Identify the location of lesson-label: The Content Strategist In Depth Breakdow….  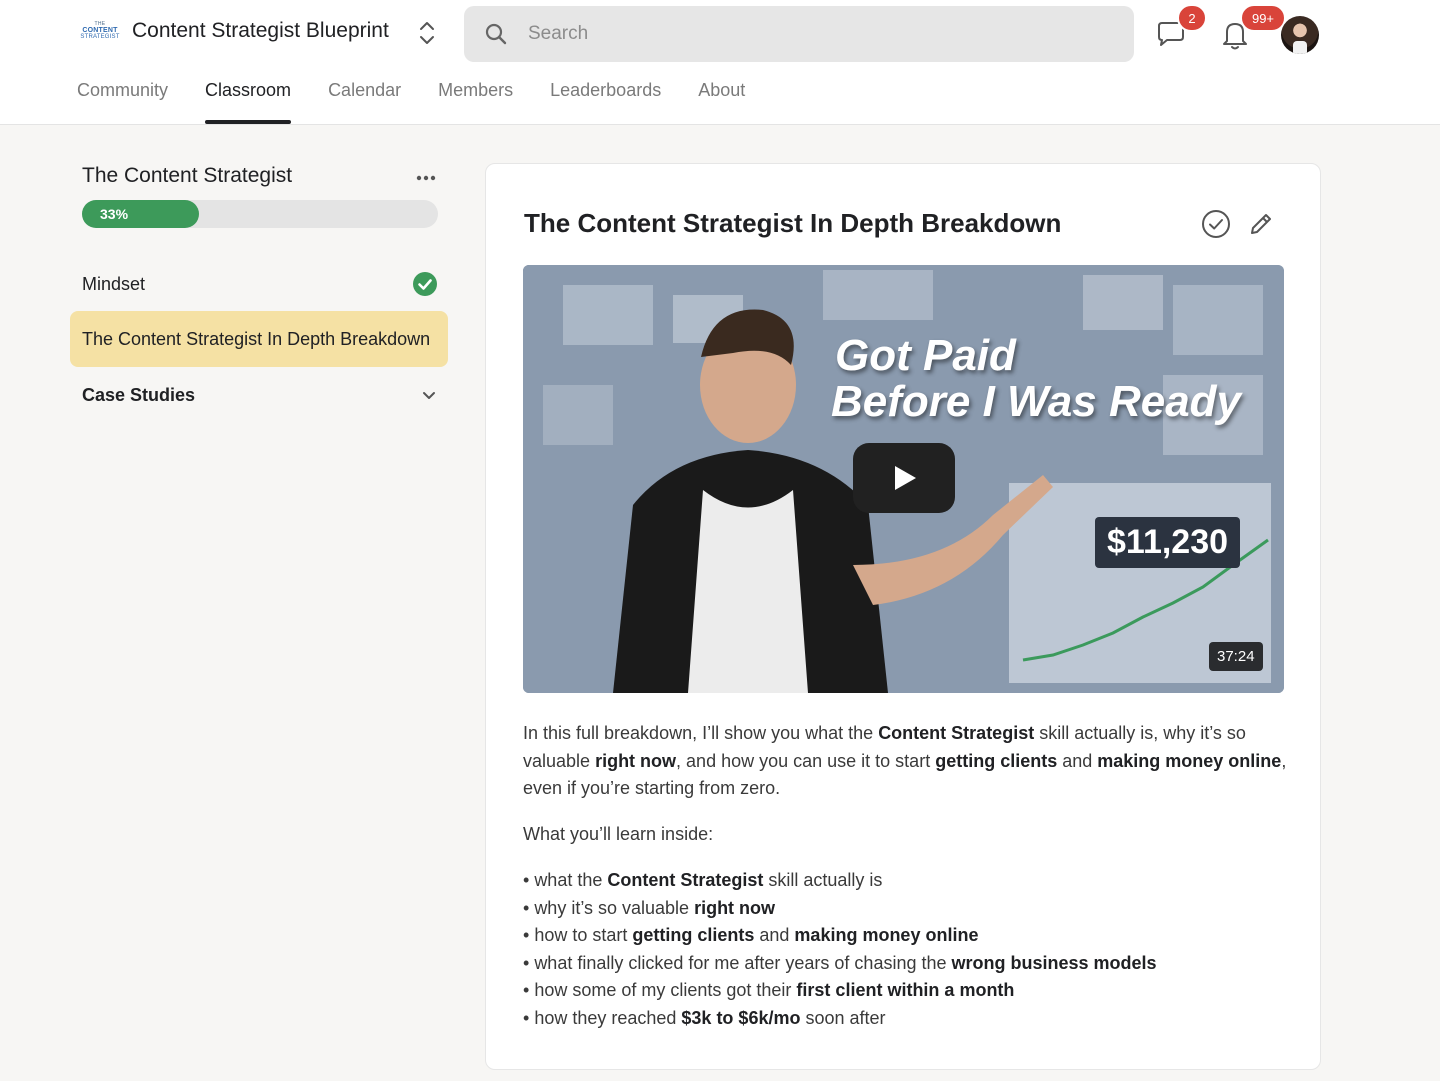
(256, 338).